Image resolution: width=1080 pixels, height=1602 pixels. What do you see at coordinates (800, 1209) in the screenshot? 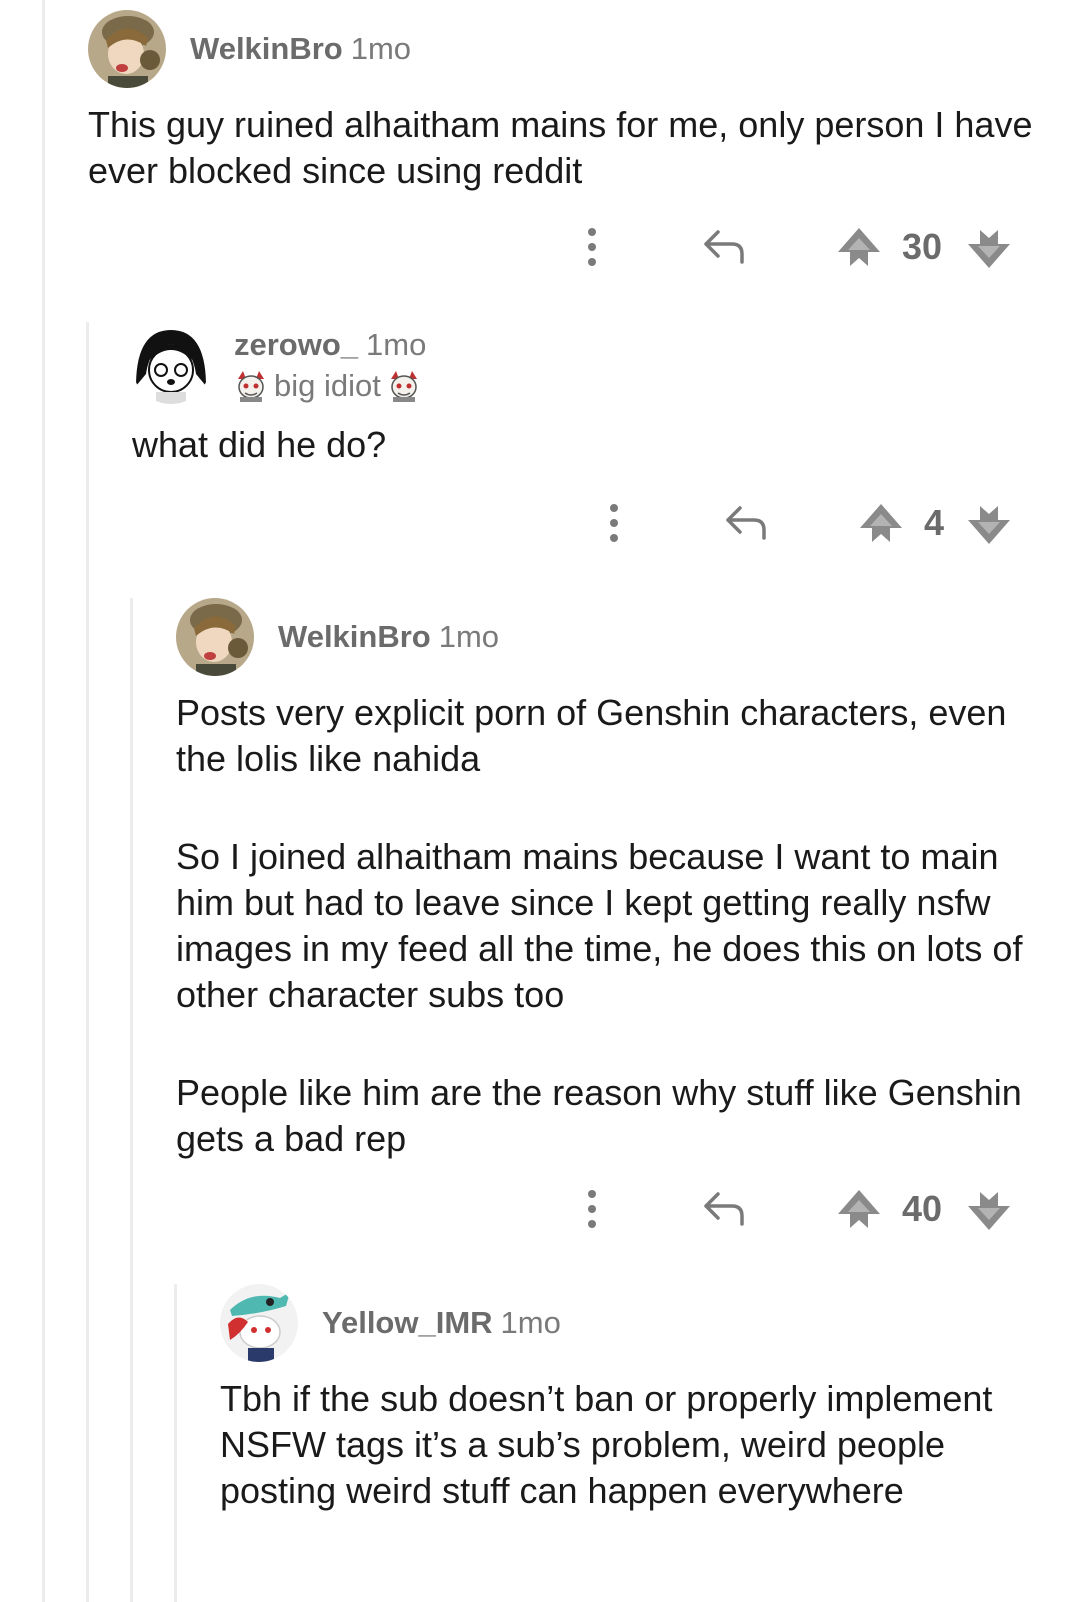
I see `comment-actions: 40` at bounding box center [800, 1209].